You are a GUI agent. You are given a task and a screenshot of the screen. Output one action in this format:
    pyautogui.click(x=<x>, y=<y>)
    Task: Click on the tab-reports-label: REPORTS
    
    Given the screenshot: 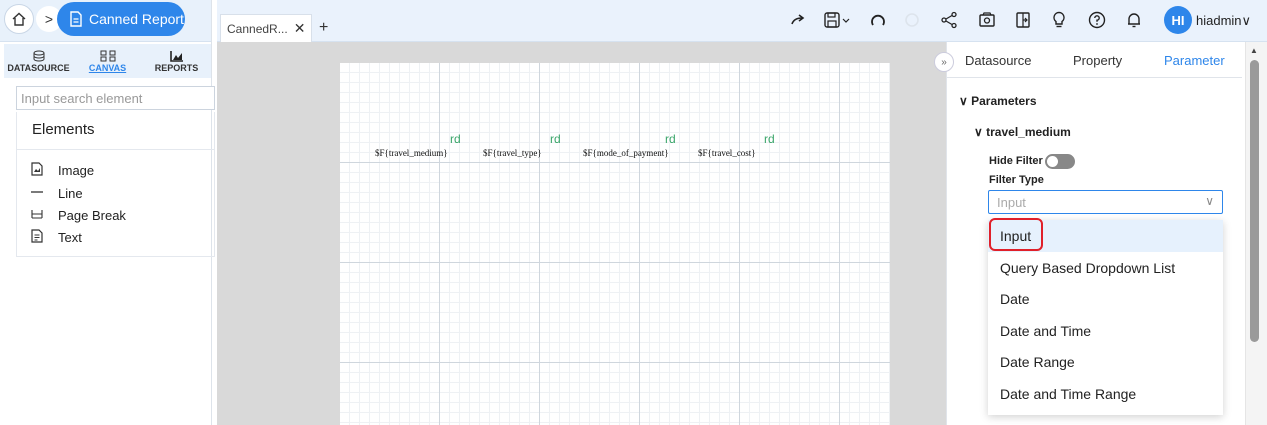 What is the action you would take?
    pyautogui.click(x=176, y=67)
    